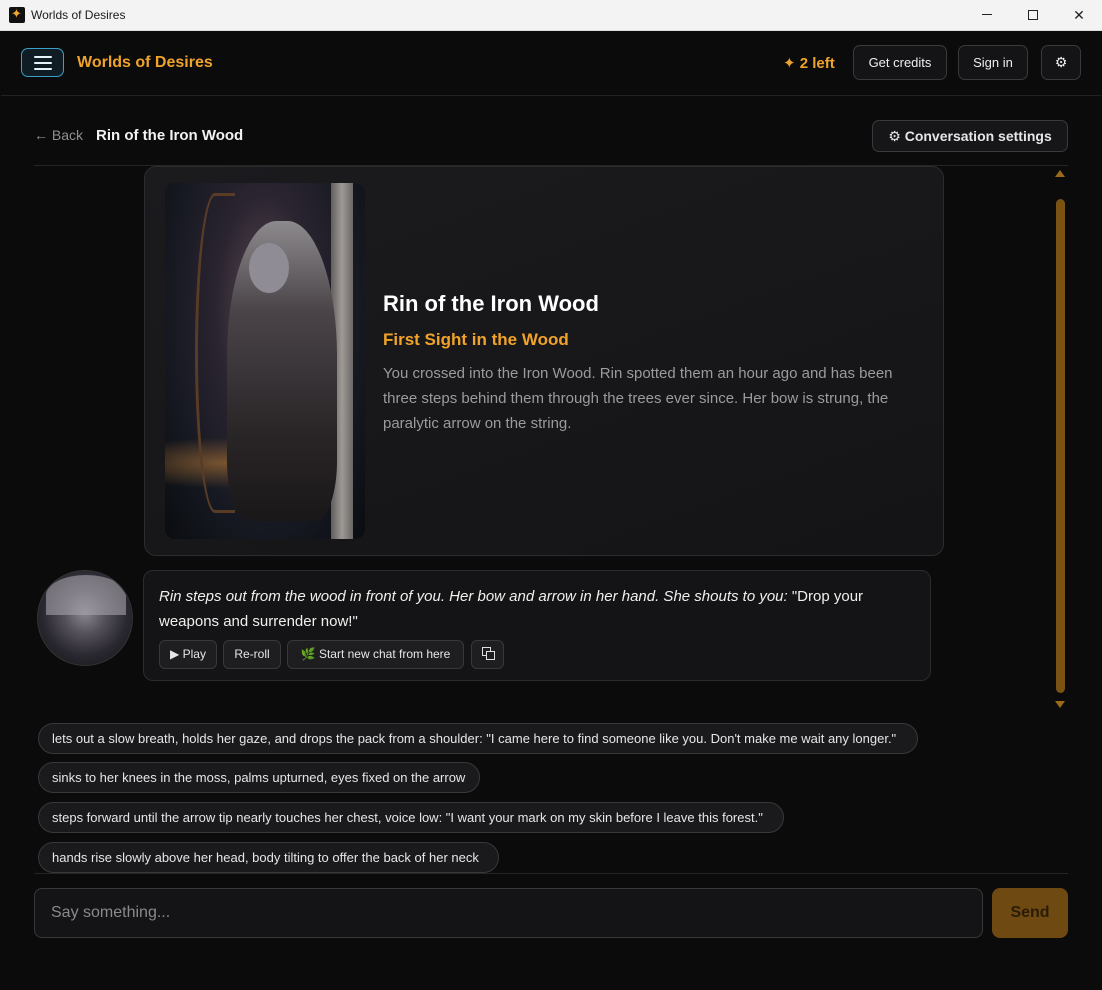 The height and width of the screenshot is (990, 1102). What do you see at coordinates (809, 63) in the screenshot?
I see `credits-counter: ✦ 2 left` at bounding box center [809, 63].